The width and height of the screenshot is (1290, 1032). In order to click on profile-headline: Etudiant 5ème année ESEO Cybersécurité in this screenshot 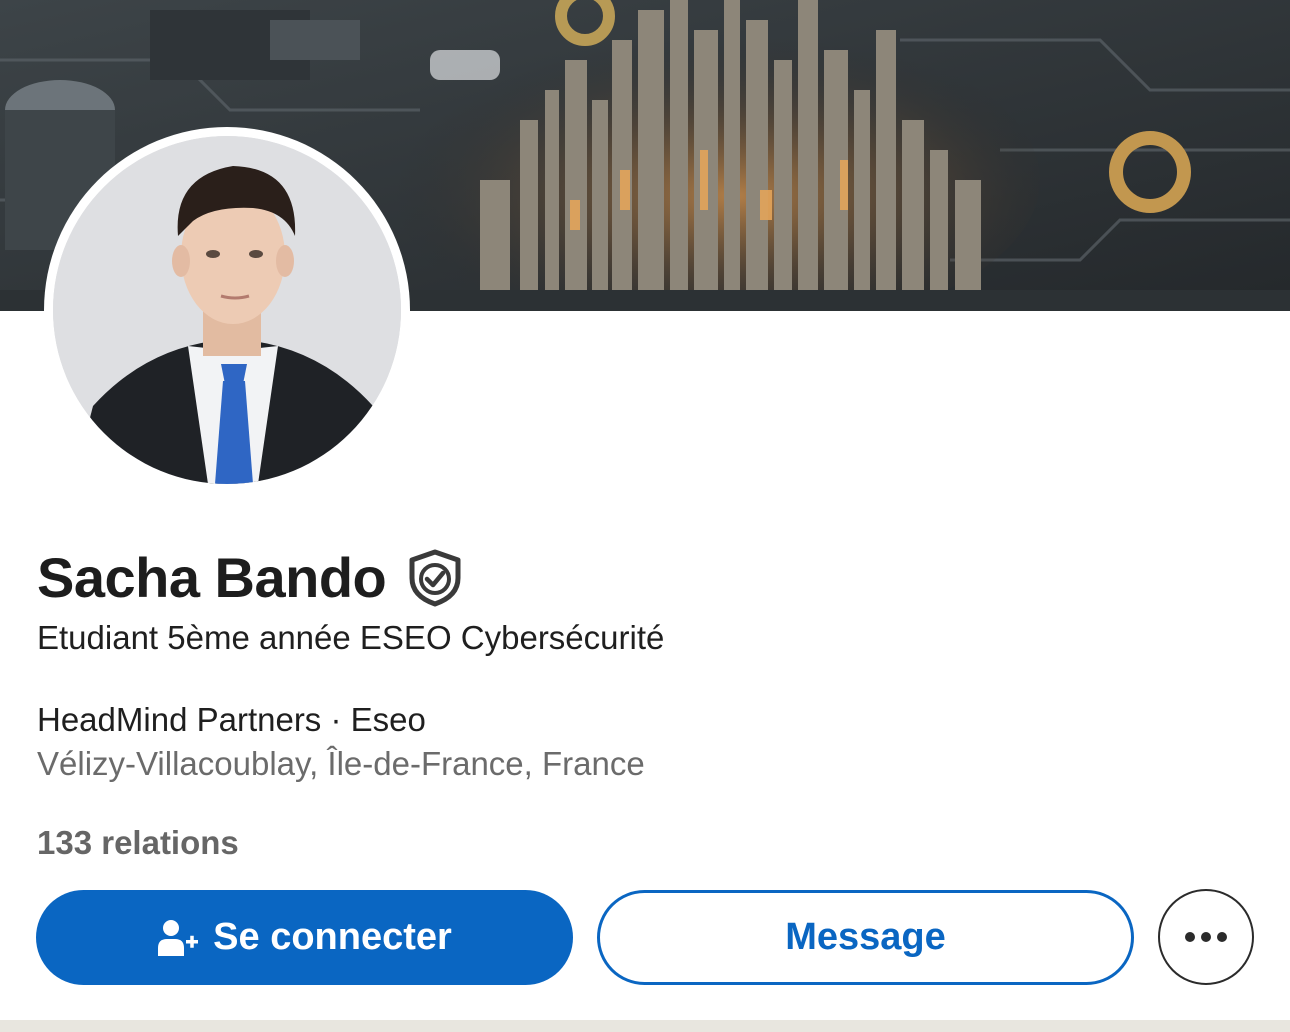, I will do `click(351, 637)`.